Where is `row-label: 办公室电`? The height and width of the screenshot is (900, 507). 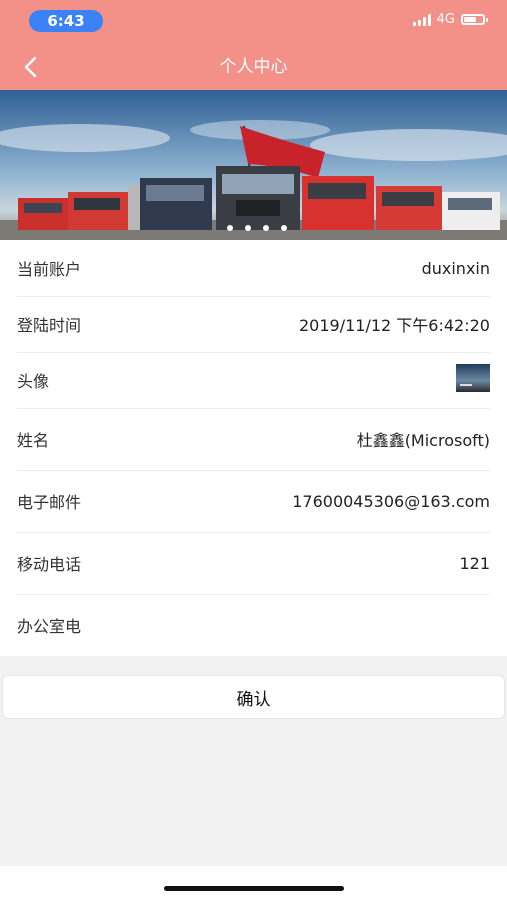
row-label: 办公室电 is located at coordinates (49, 626).